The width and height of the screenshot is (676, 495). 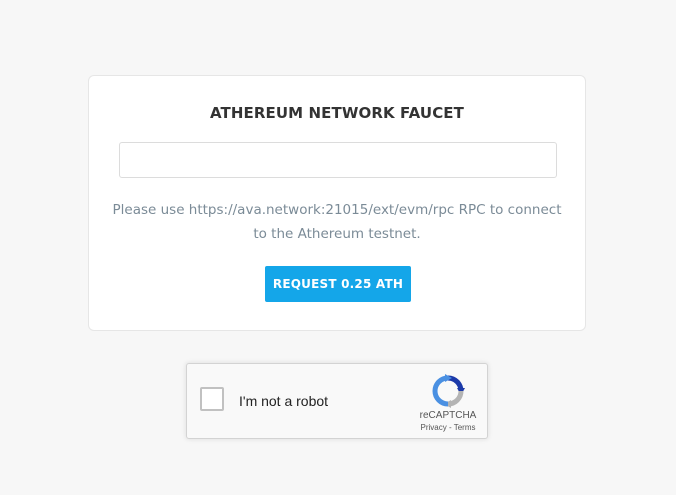 I want to click on recaptcha-logo-icon, so click(x=448, y=391).